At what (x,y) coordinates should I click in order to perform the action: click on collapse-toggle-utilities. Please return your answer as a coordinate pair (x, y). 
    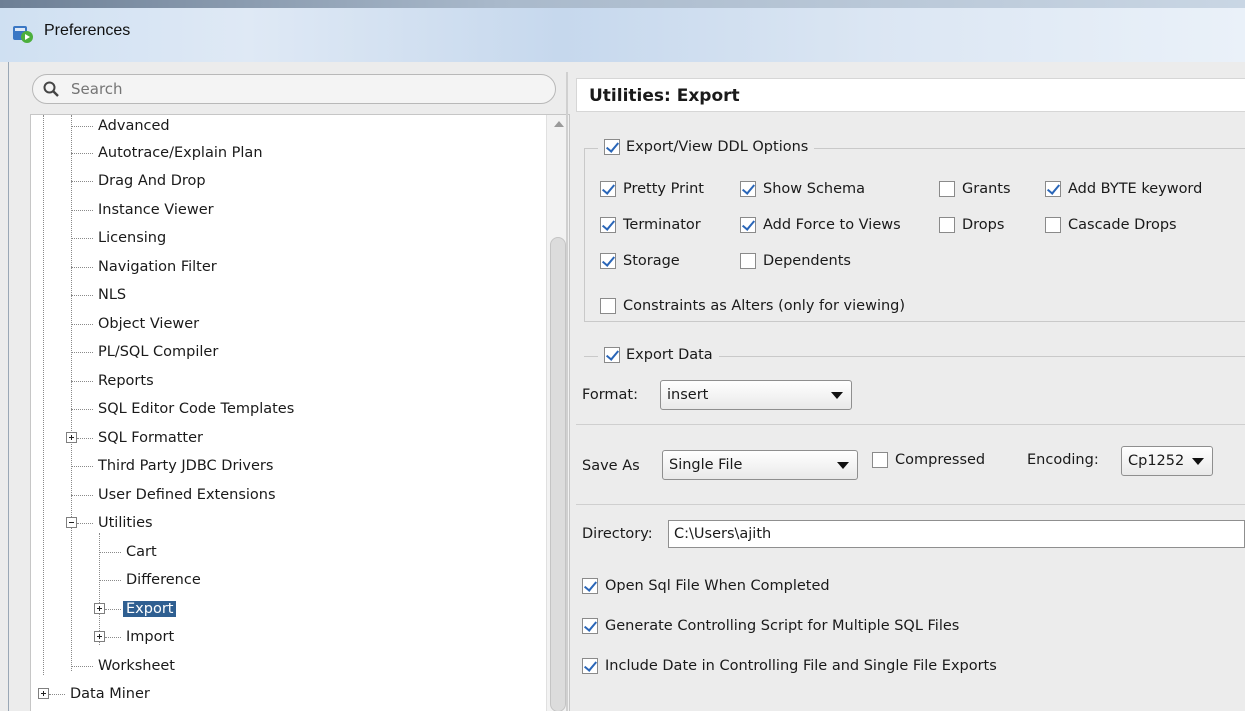
    Looking at the image, I should click on (71, 522).